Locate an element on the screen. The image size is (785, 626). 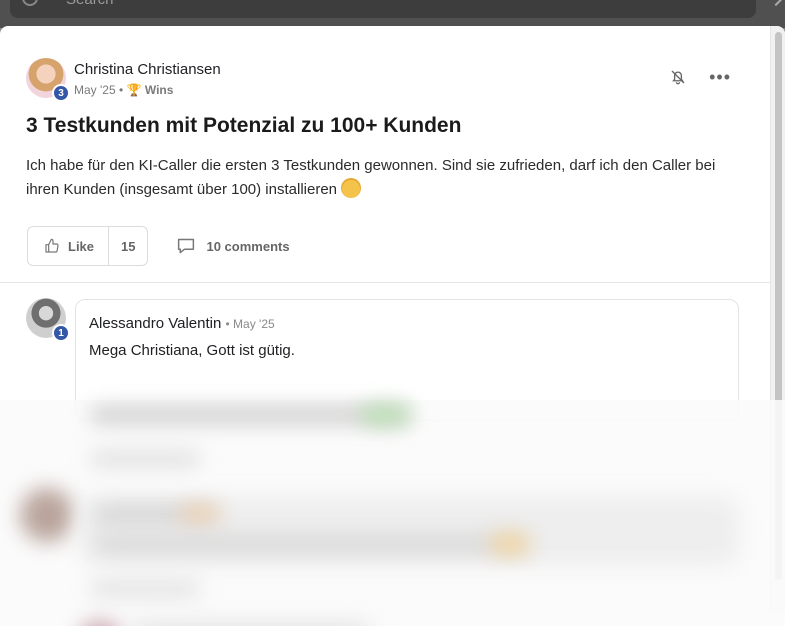
like-group: Like 15 is located at coordinates (88, 246).